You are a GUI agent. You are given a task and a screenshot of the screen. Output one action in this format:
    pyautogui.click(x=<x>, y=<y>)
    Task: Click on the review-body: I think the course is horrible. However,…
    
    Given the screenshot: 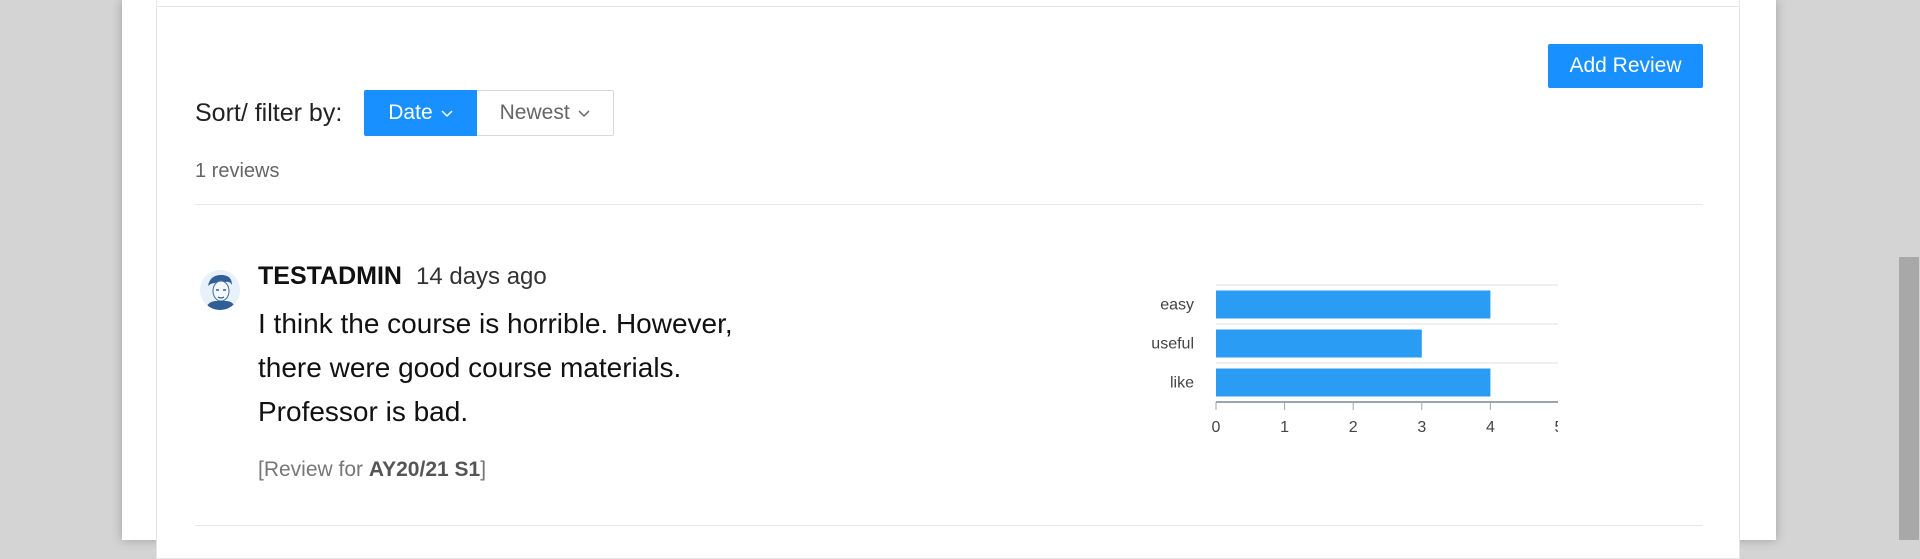 What is the action you would take?
    pyautogui.click(x=495, y=367)
    